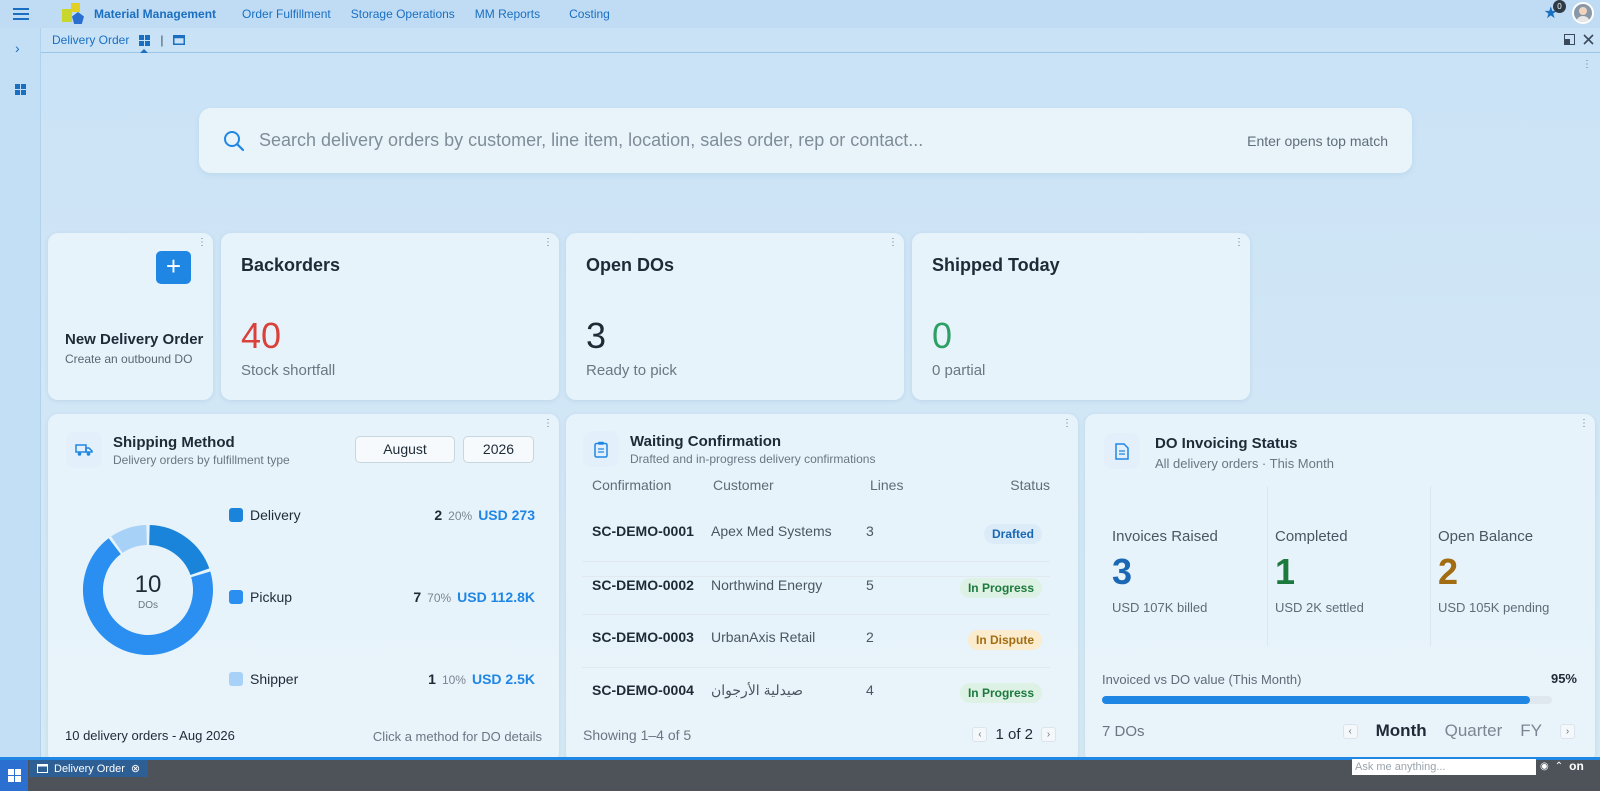 The image size is (1600, 791). Describe the element at coordinates (1048, 734) in the screenshot. I see `next-page-button: ›` at that location.